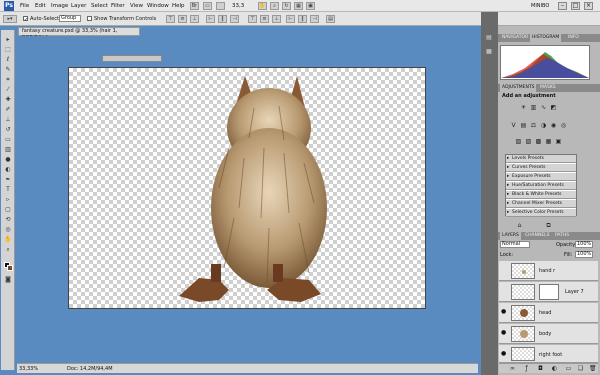  I want to click on vibrance-icon: V, so click(513, 125).